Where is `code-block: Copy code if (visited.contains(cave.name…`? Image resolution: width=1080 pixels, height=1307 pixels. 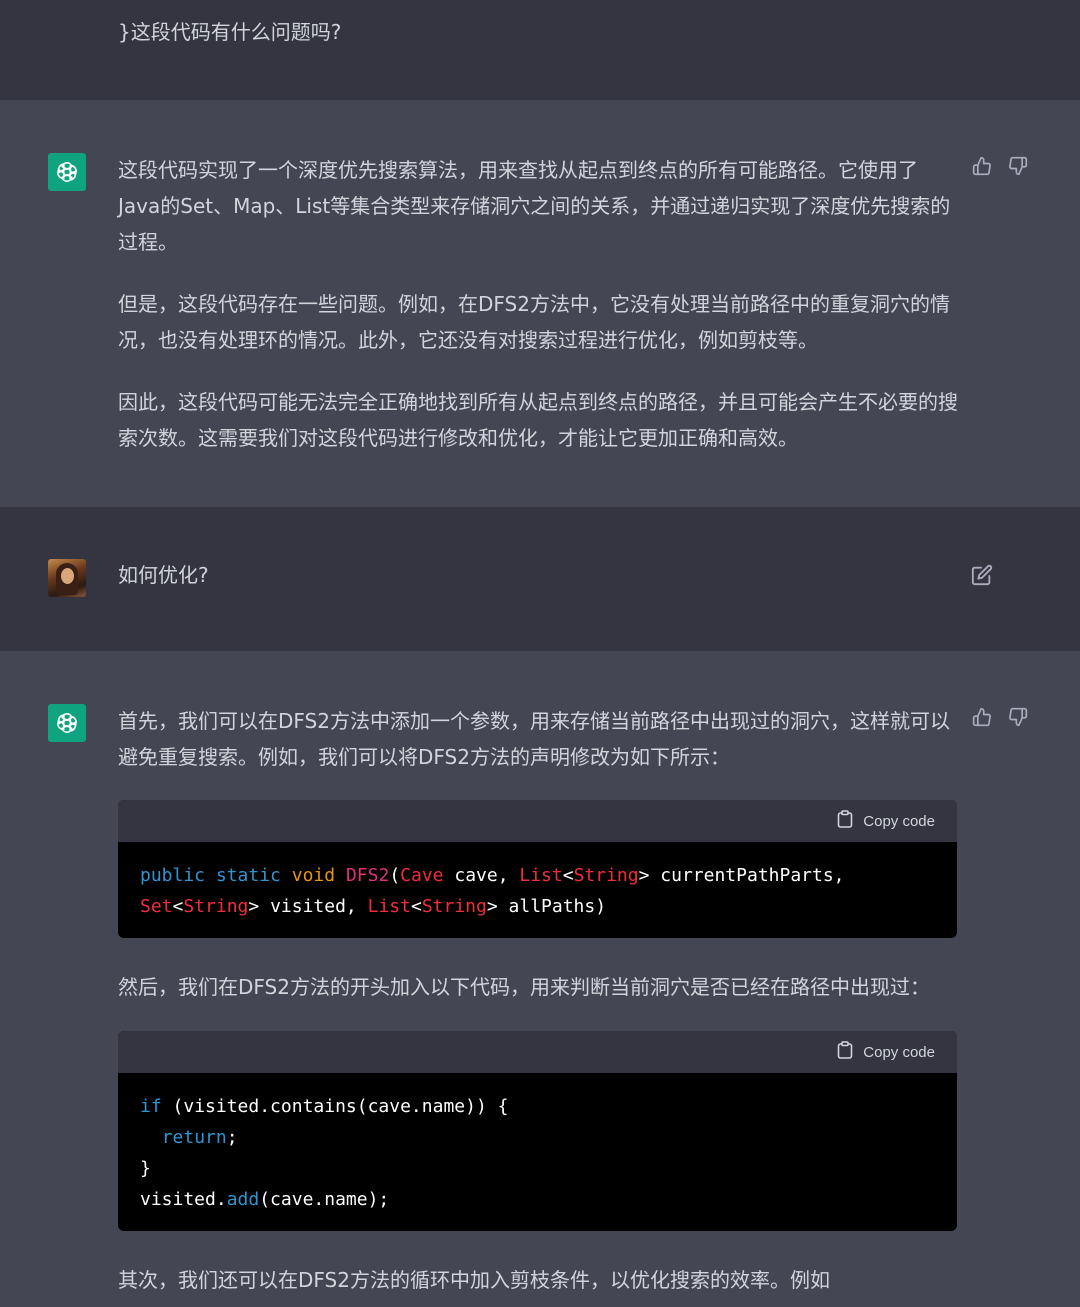 code-block: Copy code if (visited.contains(cave.name… is located at coordinates (537, 1131).